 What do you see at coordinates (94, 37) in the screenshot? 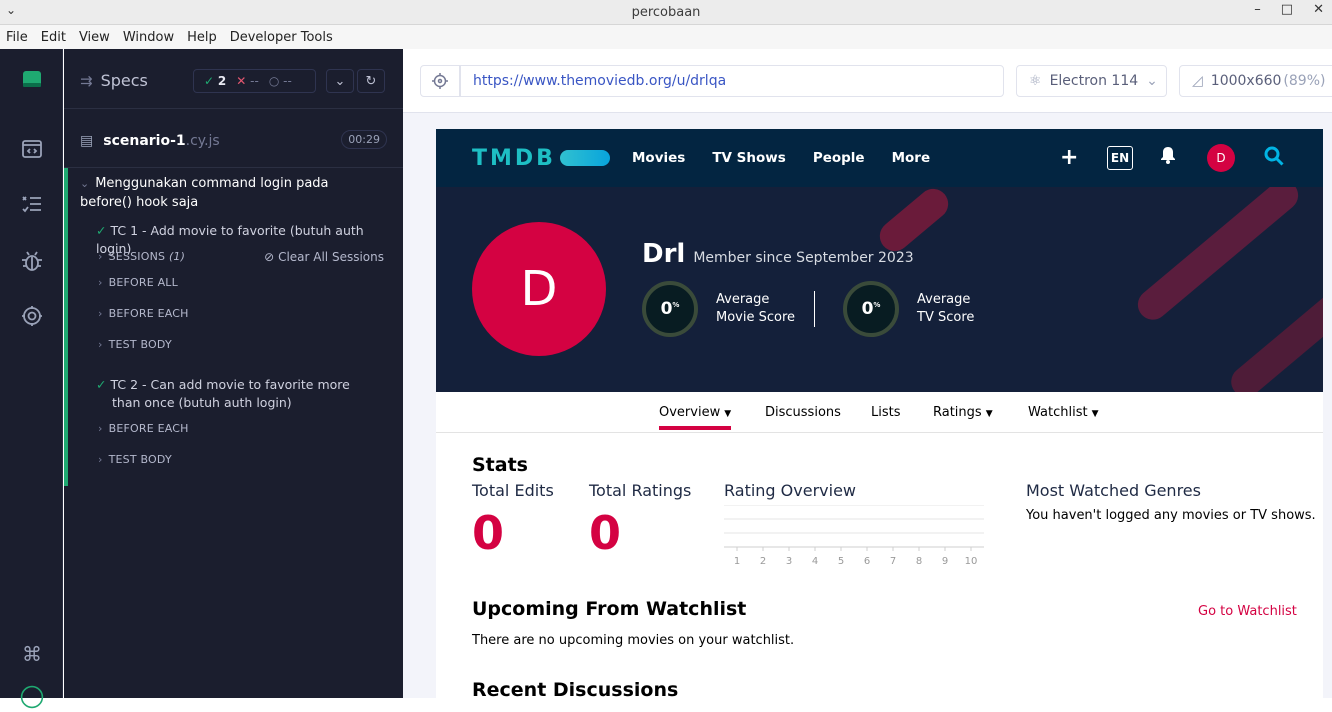
I see `menu-view: View` at bounding box center [94, 37].